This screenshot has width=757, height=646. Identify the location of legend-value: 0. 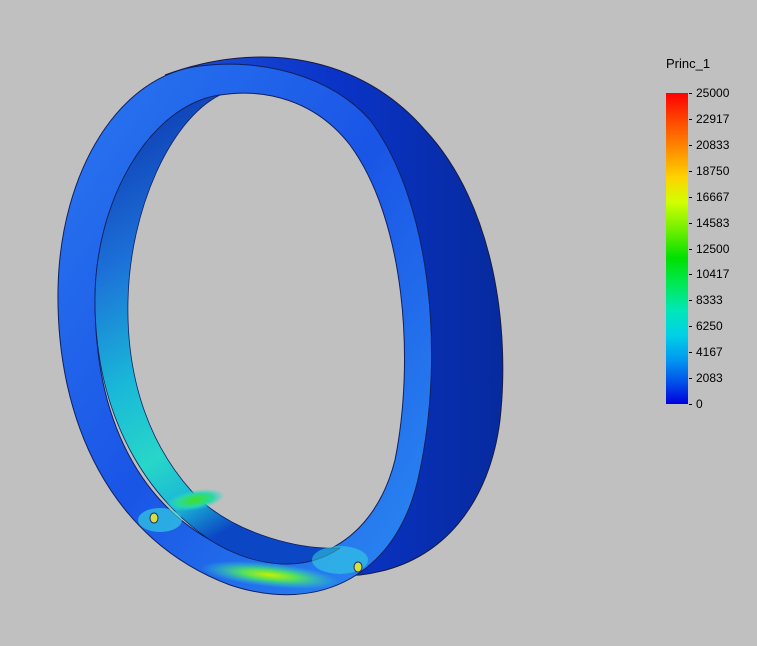
(699, 404).